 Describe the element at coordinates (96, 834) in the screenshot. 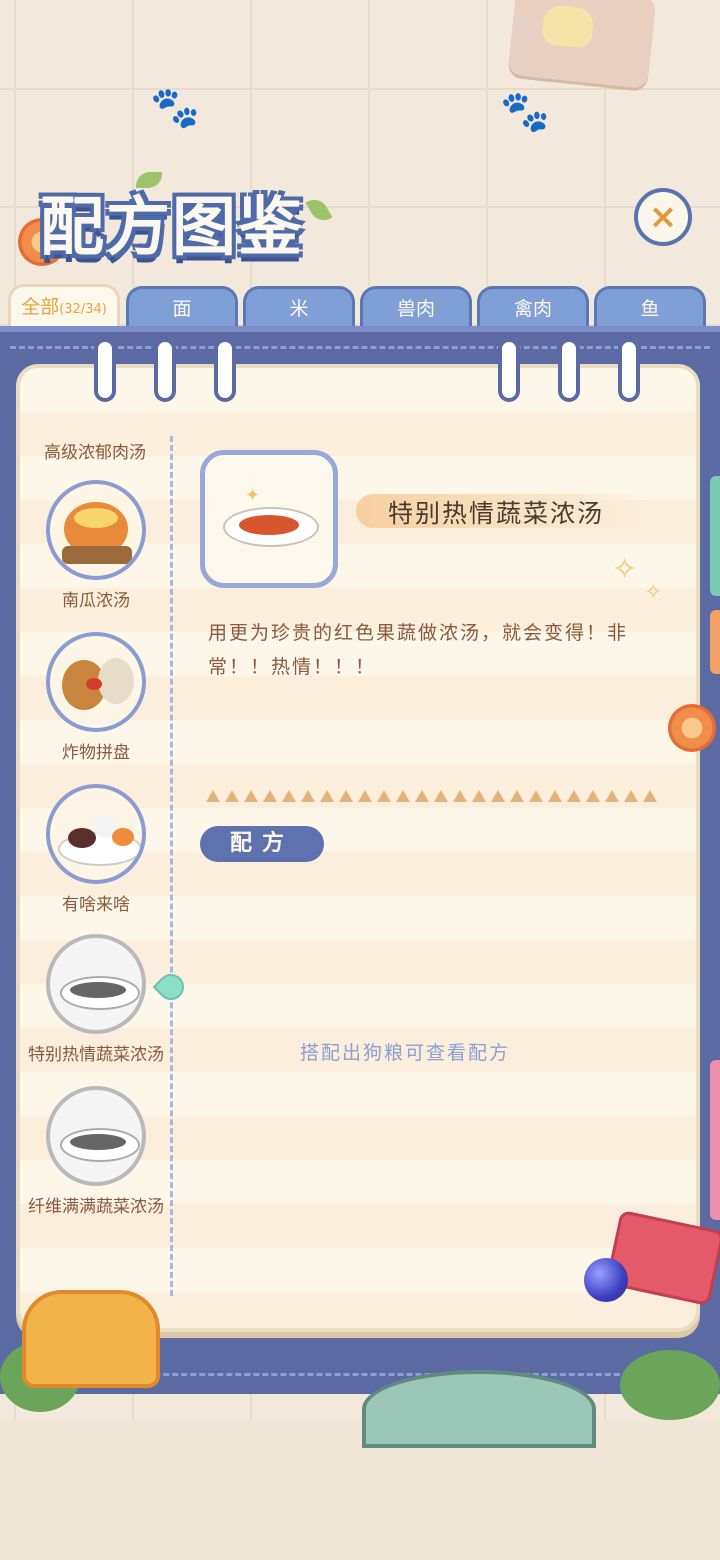

I see `mixed-plate-icon` at that location.